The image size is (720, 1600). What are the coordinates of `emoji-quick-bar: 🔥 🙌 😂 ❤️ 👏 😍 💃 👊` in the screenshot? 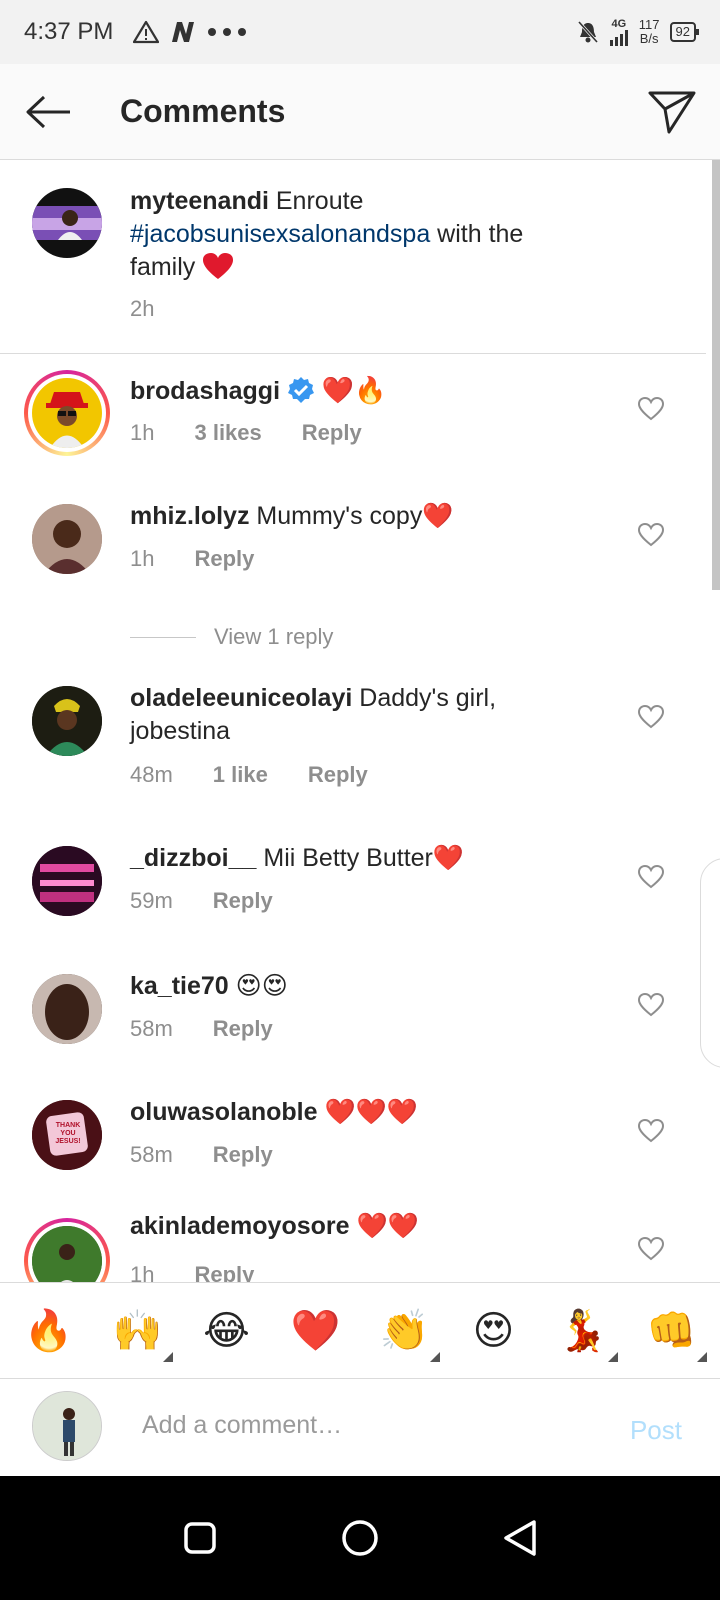 It's located at (360, 1330).